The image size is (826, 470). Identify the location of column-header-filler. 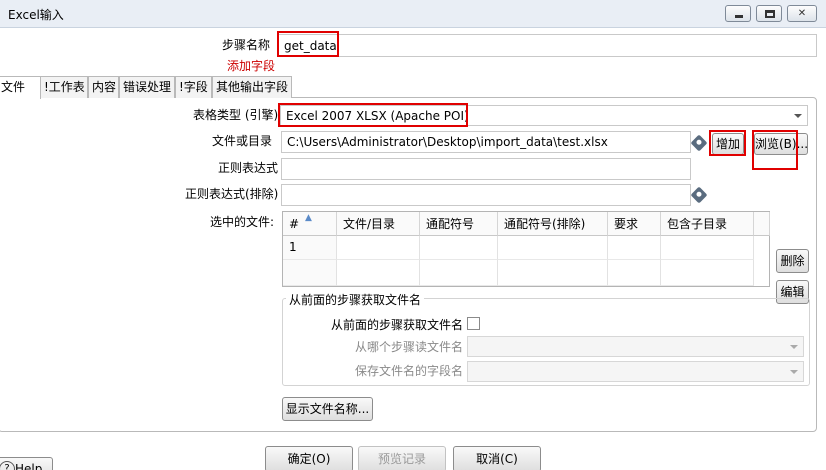
(762, 224).